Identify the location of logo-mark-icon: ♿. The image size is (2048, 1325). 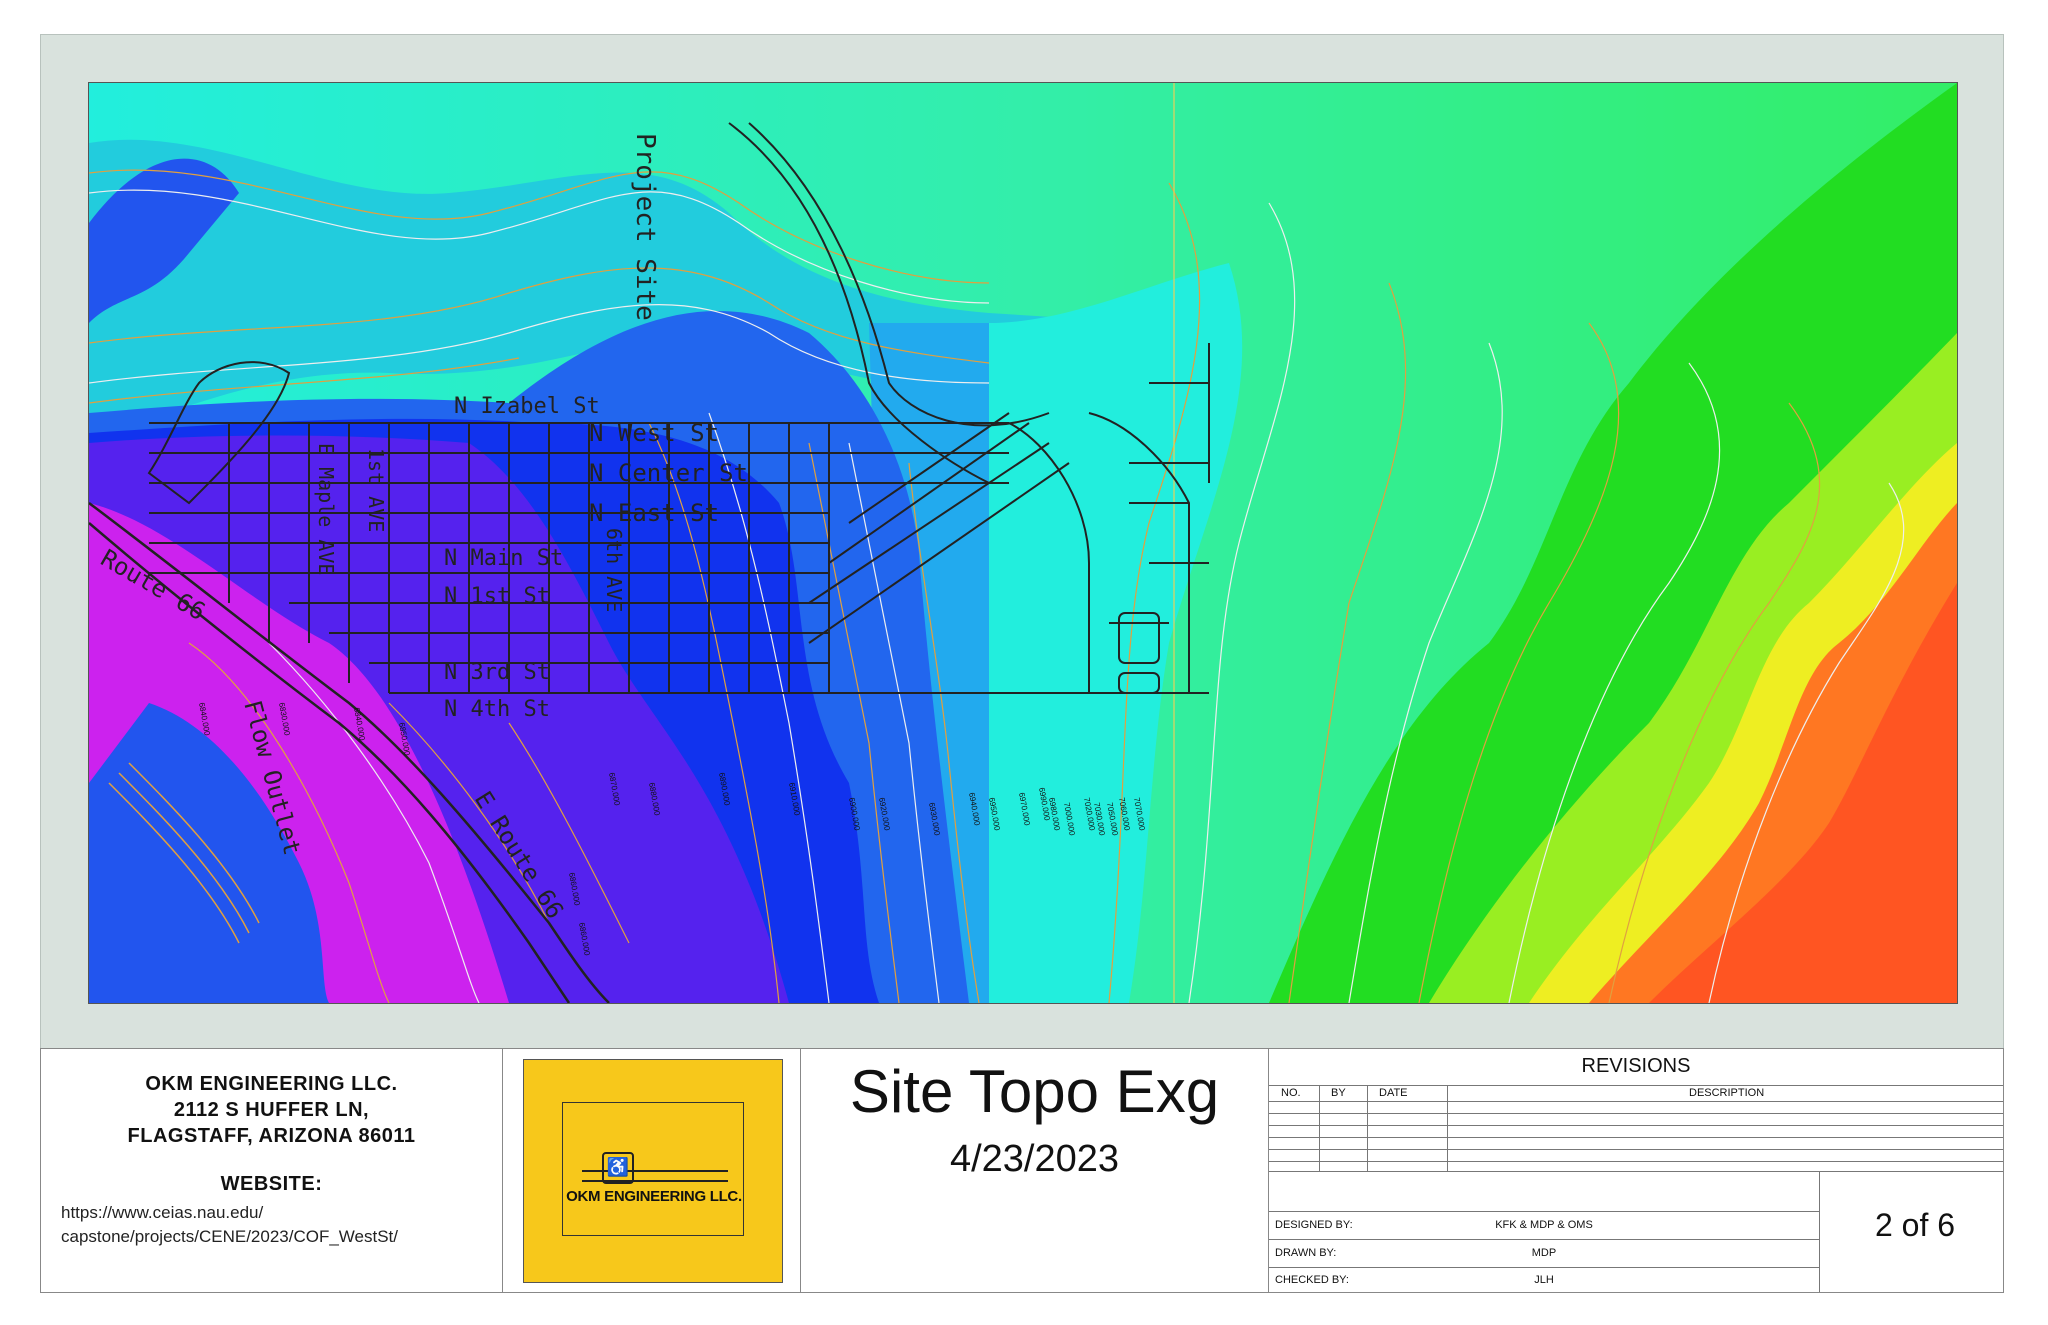
(618, 1168).